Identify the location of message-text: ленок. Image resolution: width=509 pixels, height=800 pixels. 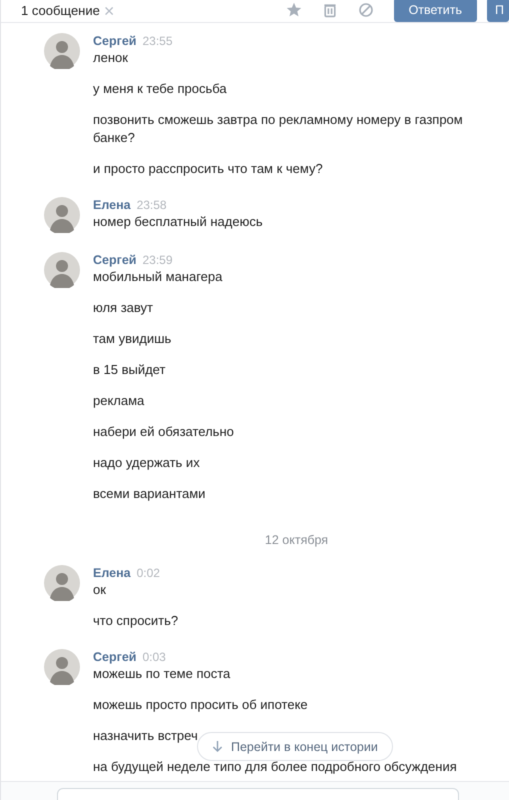
(110, 58).